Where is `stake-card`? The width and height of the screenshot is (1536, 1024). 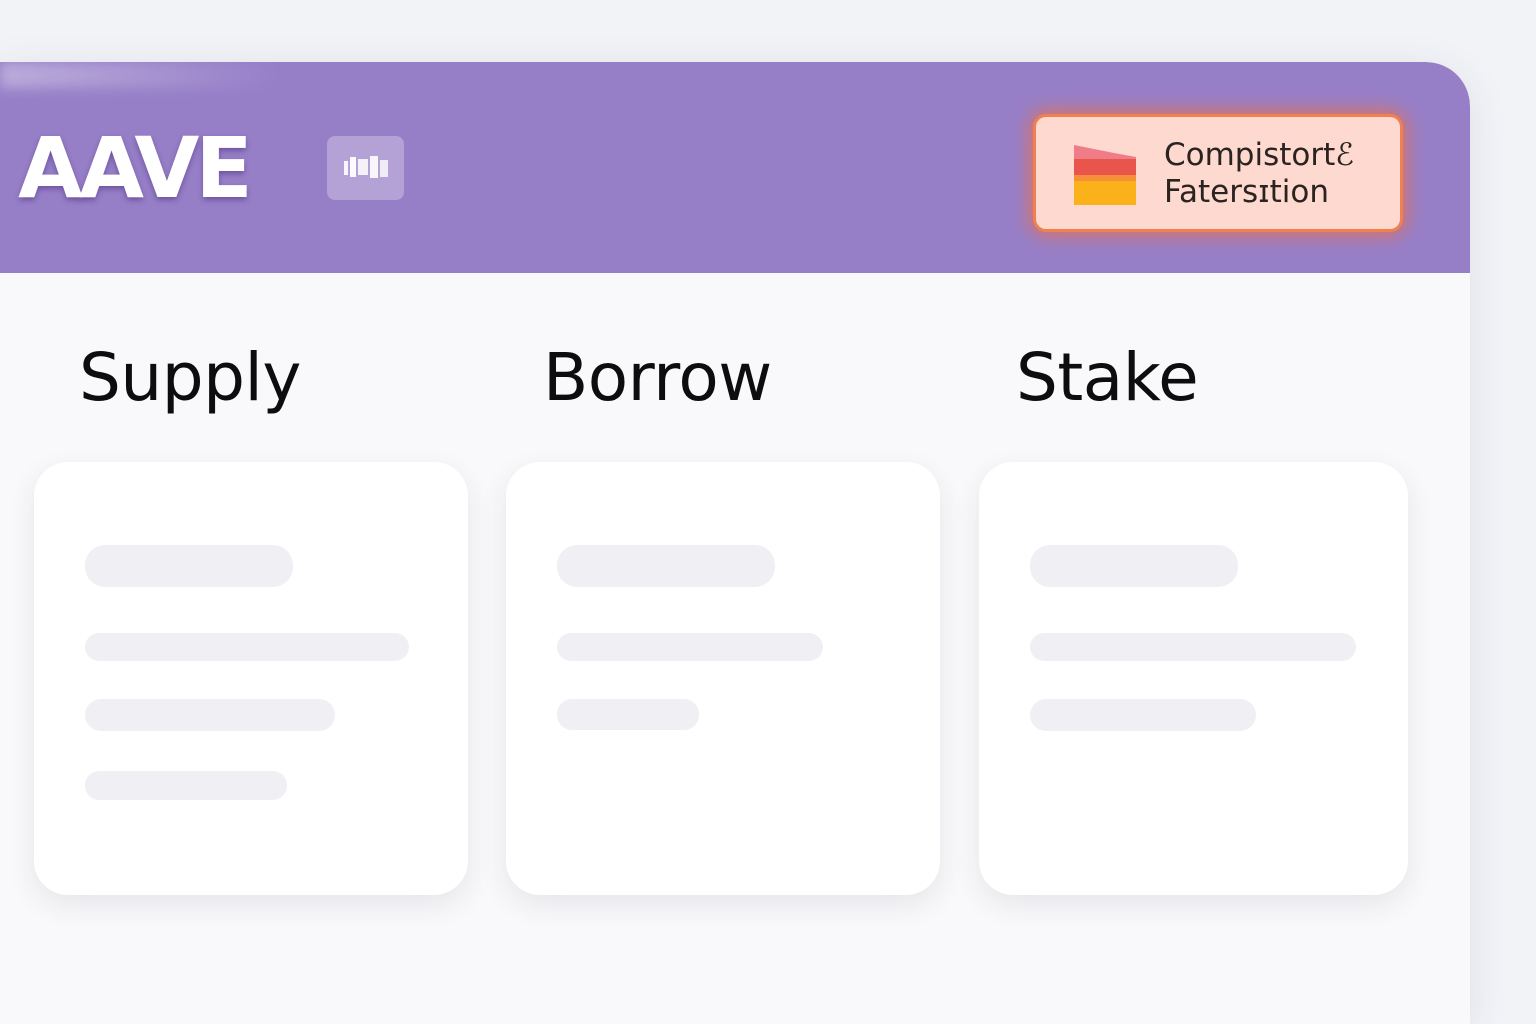
stake-card is located at coordinates (1193, 678).